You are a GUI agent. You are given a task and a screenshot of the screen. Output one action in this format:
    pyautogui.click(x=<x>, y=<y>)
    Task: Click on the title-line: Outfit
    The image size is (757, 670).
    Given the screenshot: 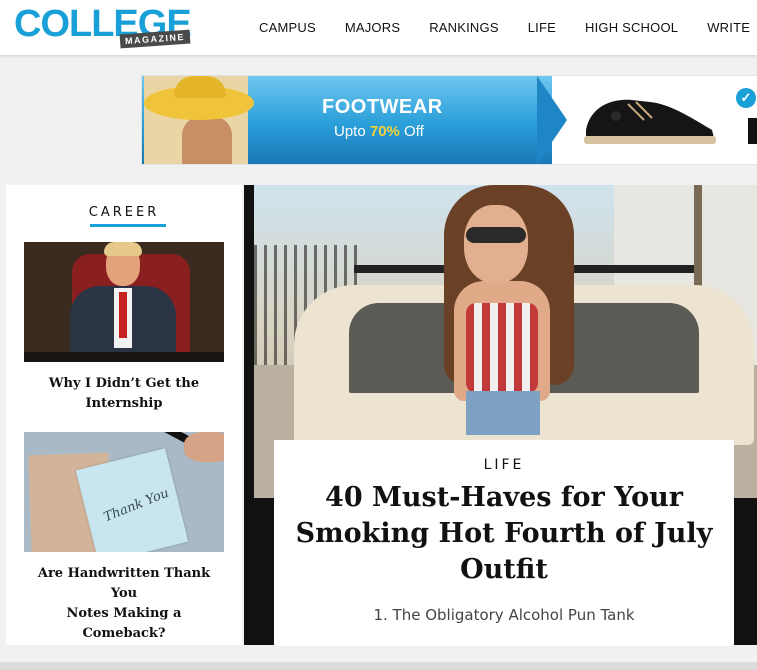 What is the action you would take?
    pyautogui.click(x=504, y=569)
    